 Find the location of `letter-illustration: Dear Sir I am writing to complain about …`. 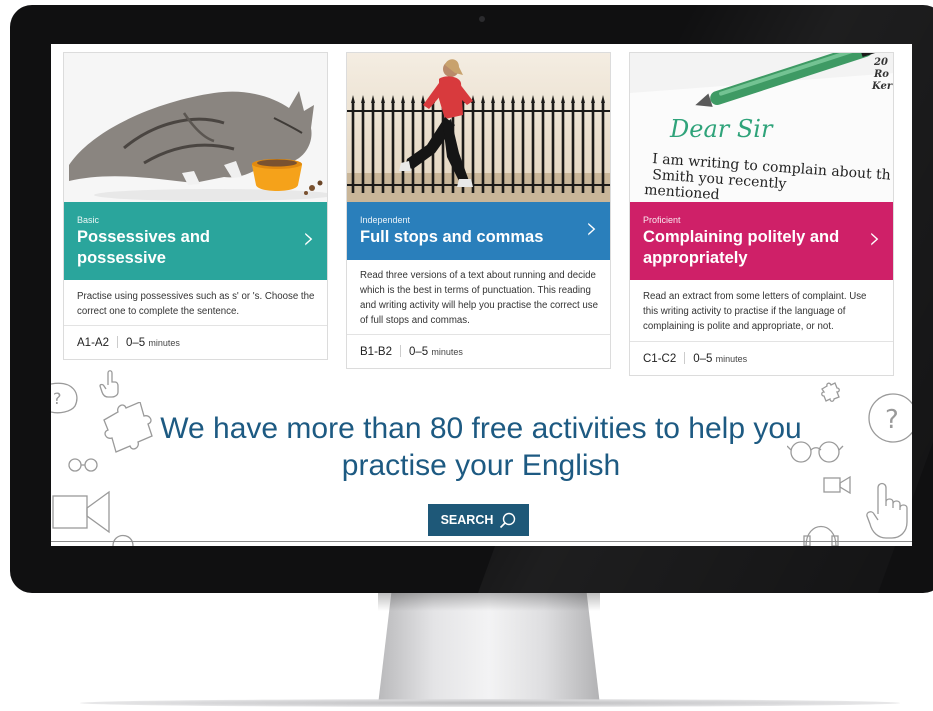

letter-illustration: Dear Sir I am writing to complain about … is located at coordinates (761, 127).